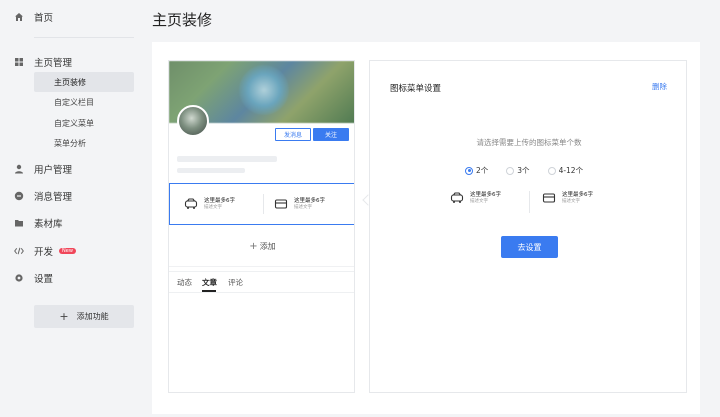 This screenshot has height=417, width=720. I want to click on nav-develop: 开发 New, so click(45, 251).